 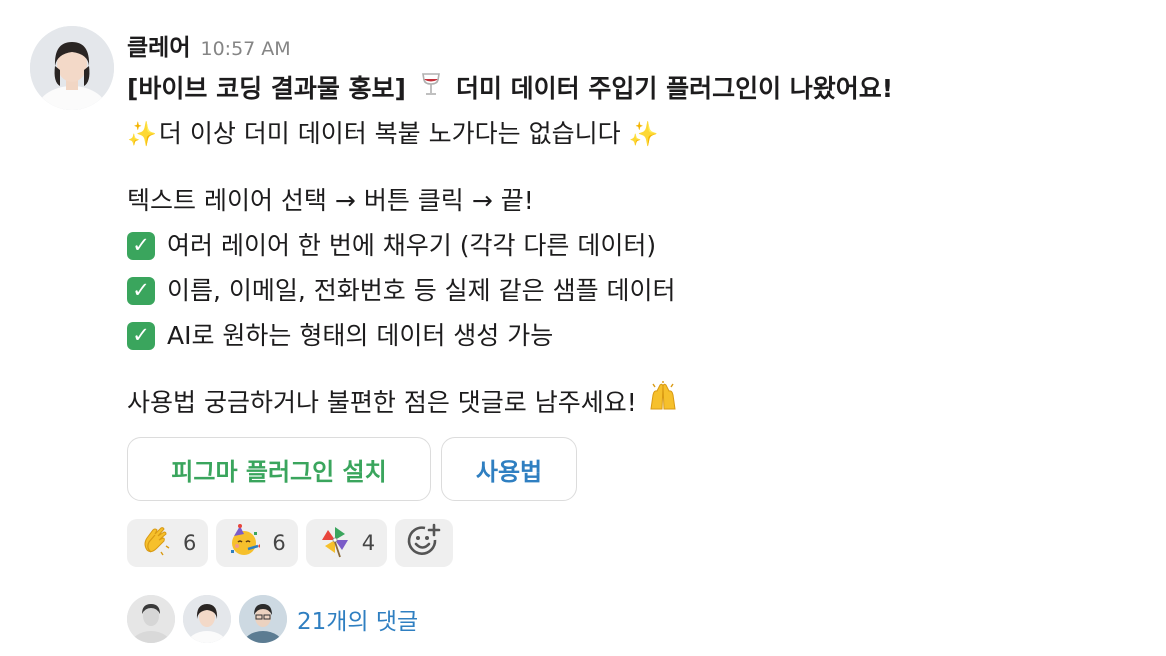 I want to click on step-1: 텍스트 레이어 선택, so click(x=227, y=200).